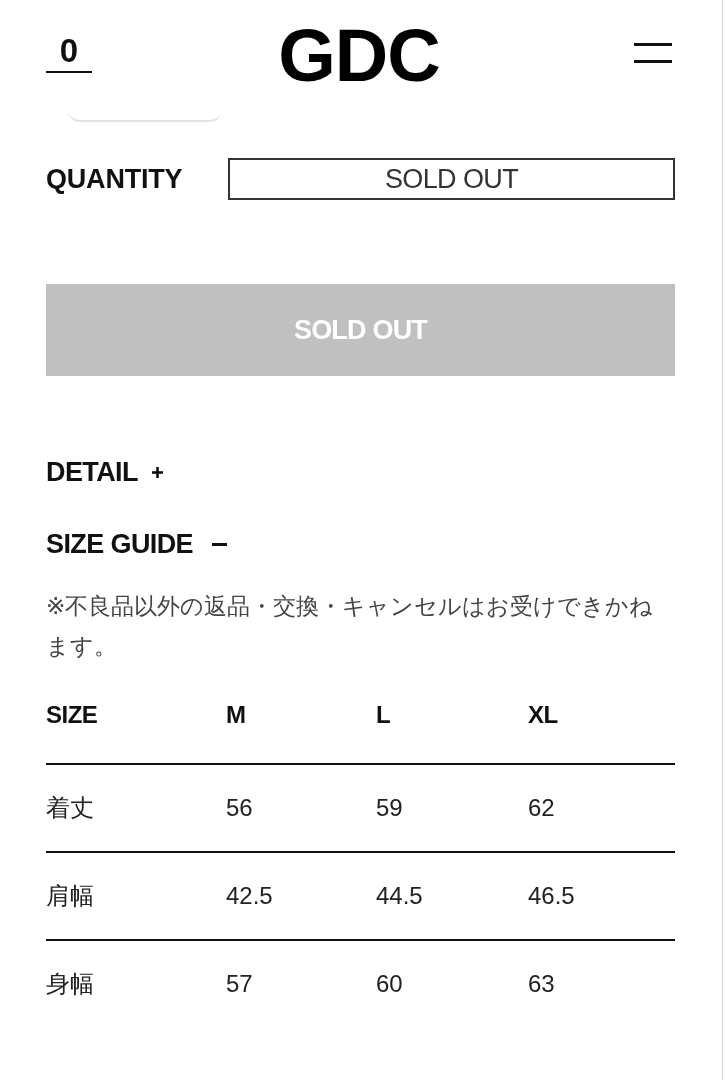 This screenshot has height=1080, width=726. Describe the element at coordinates (70, 808) in the screenshot. I see `table-cell-text: 着丈` at that location.